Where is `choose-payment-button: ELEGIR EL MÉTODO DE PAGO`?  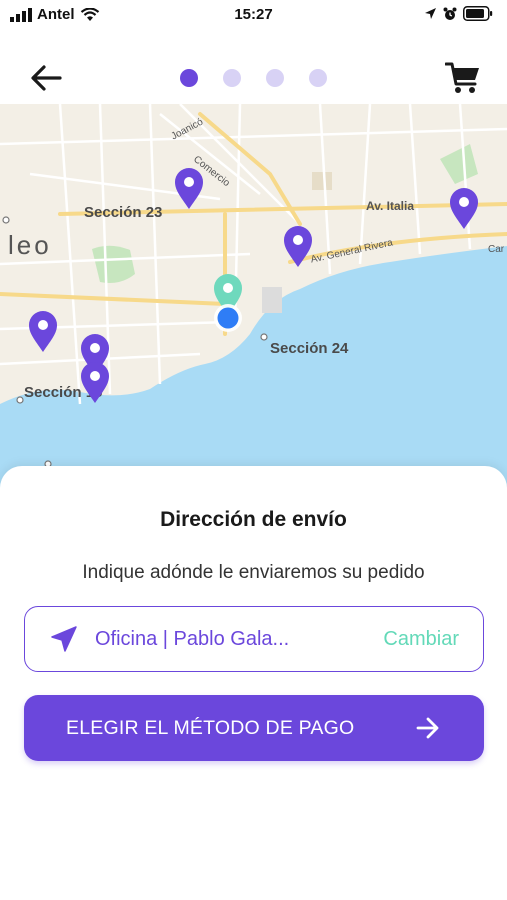
choose-payment-button: ELEGIR EL MÉTODO DE PAGO is located at coordinates (254, 728).